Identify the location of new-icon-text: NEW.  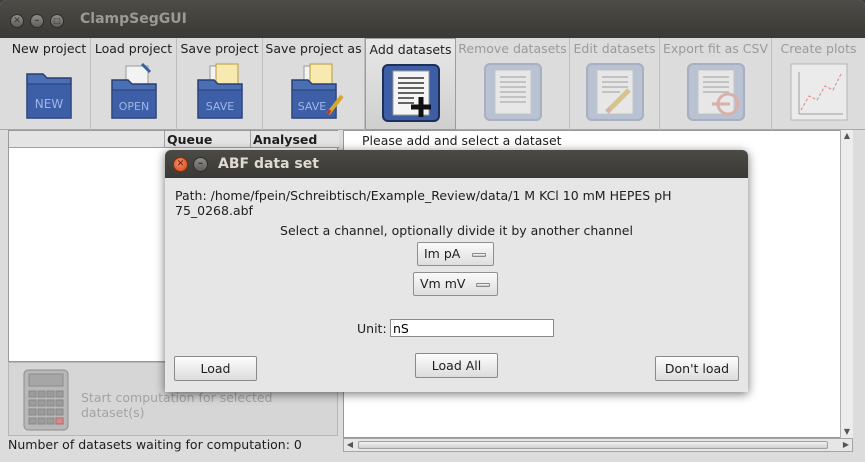
(49, 104).